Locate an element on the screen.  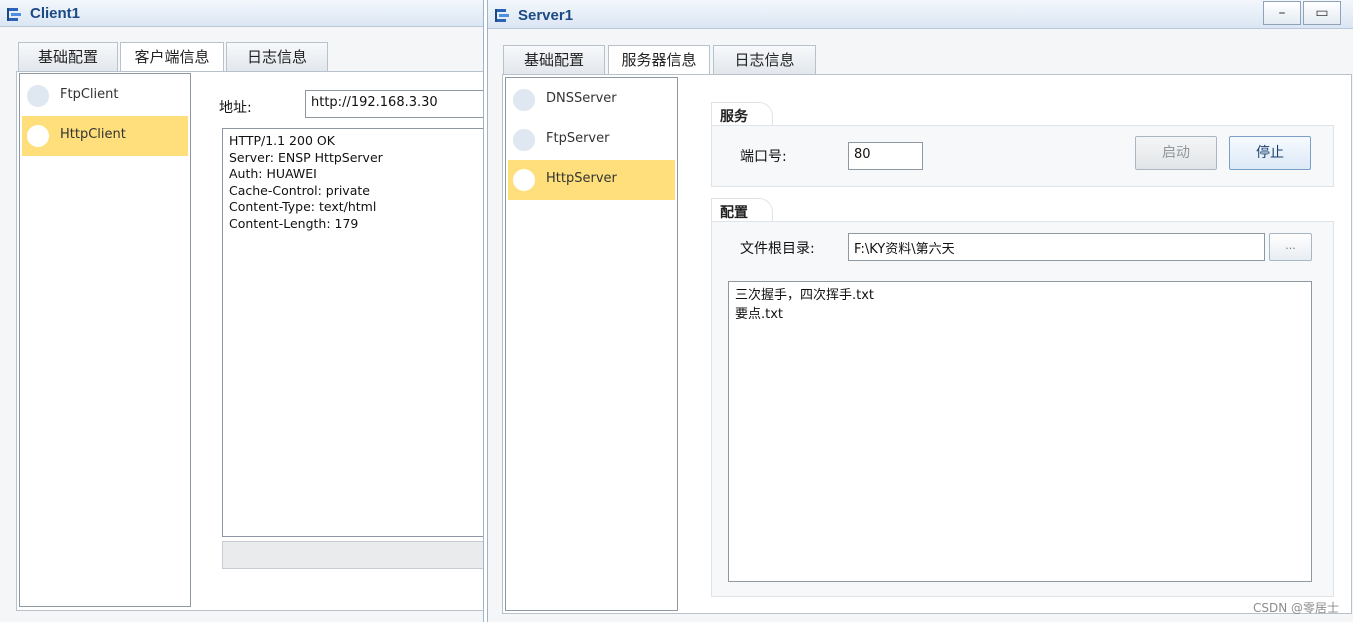
list-item-label: HttpServer is located at coordinates (581, 178).